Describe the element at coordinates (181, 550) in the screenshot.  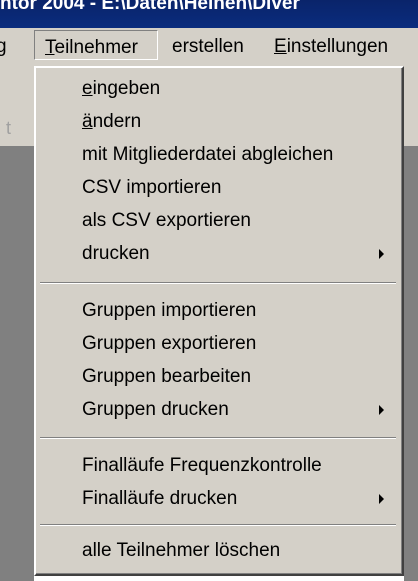
I see `menu-item-label: alle Teilnehmer löschen` at that location.